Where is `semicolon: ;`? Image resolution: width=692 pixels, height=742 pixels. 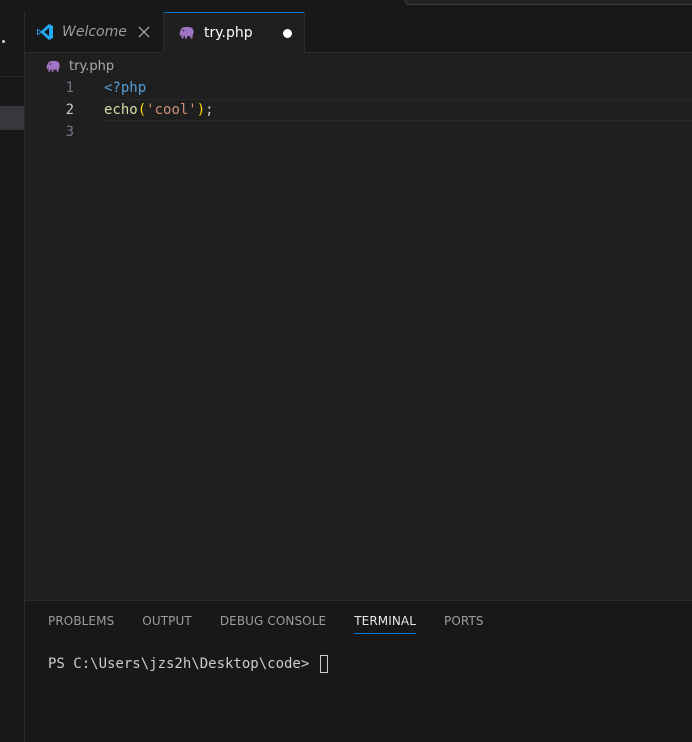
semicolon: ; is located at coordinates (209, 110).